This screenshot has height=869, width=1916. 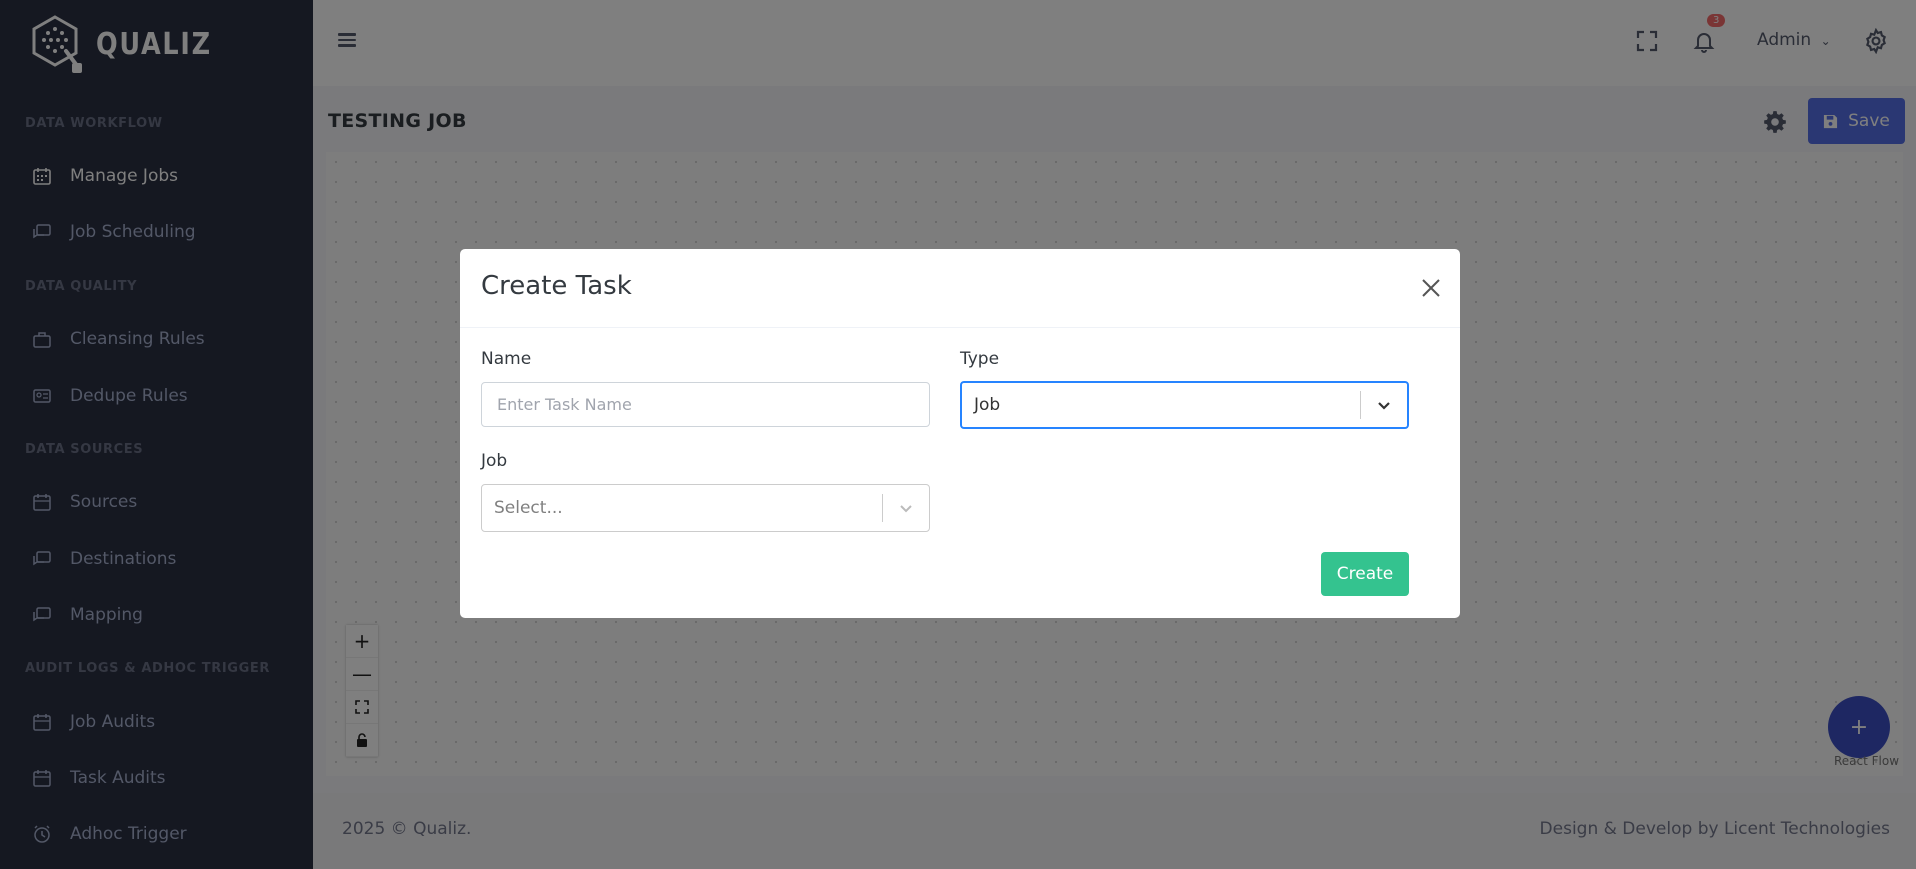 I want to click on create-button: Create, so click(x=1365, y=574).